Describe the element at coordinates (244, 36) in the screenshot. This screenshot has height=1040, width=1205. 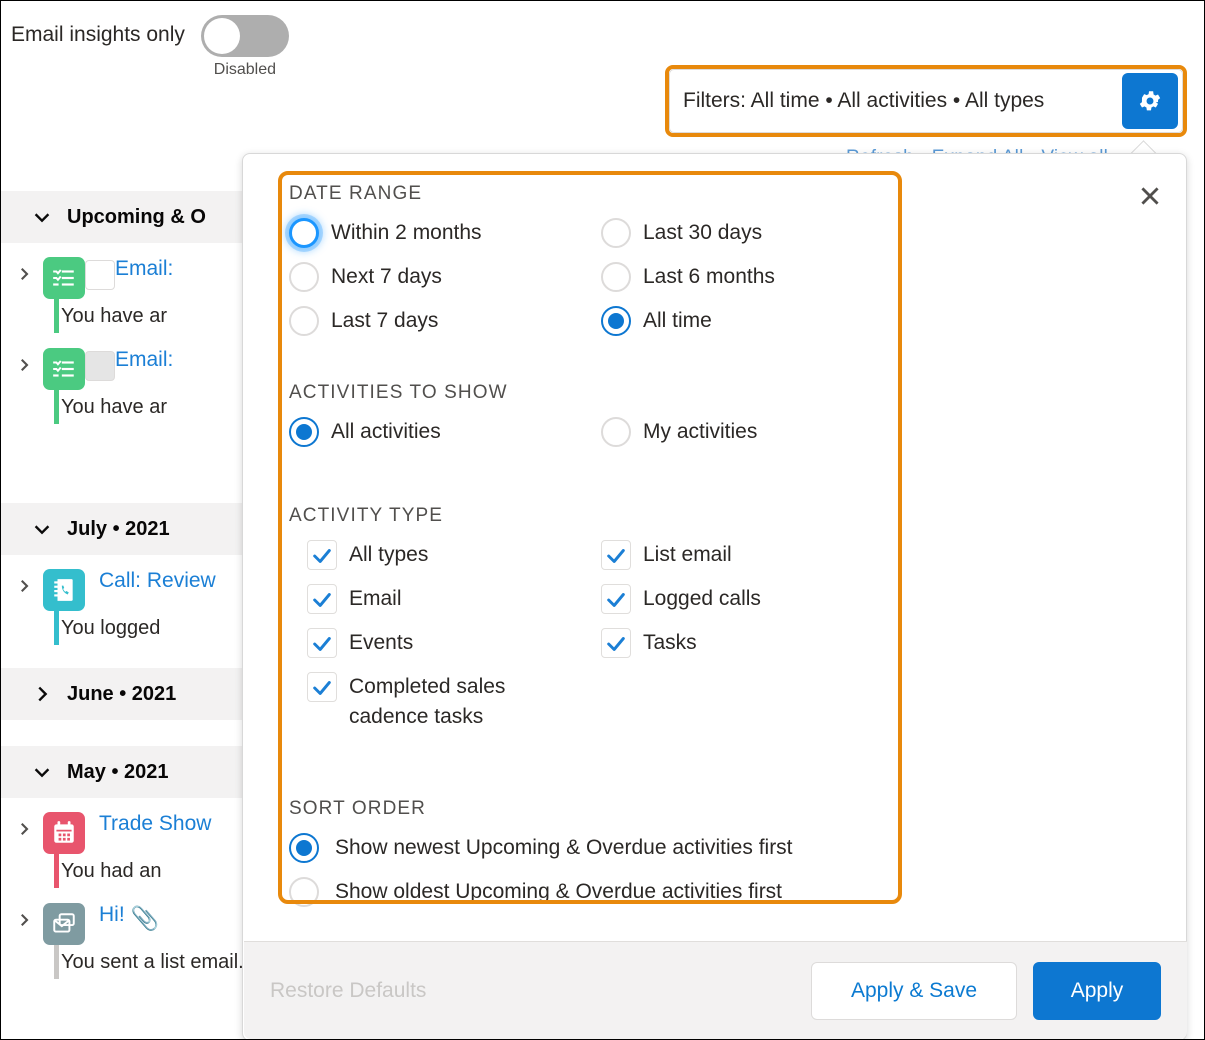
I see `email-insights-toggle` at that location.